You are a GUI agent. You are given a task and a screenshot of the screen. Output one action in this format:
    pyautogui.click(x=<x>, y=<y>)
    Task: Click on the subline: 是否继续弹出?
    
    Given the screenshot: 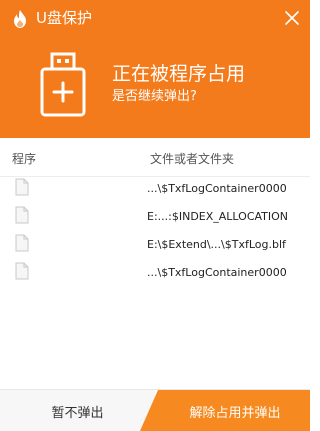 What is the action you would take?
    pyautogui.click(x=154, y=96)
    